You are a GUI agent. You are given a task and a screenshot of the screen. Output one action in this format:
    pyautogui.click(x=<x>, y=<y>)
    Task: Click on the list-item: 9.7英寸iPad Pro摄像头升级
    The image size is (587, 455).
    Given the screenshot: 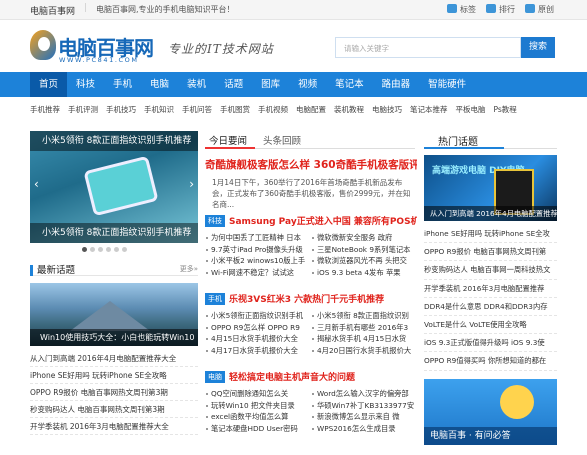 What is the action you would take?
    pyautogui.click(x=258, y=250)
    